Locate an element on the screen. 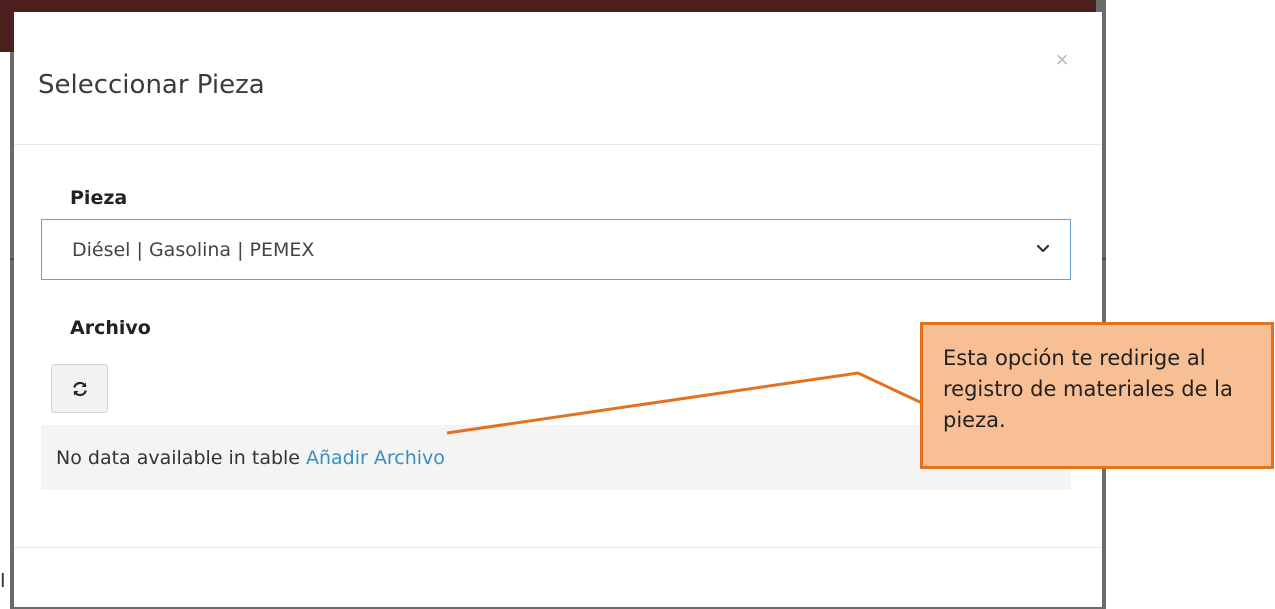 The height and width of the screenshot is (609, 1275). close-icon: × is located at coordinates (1062, 59).